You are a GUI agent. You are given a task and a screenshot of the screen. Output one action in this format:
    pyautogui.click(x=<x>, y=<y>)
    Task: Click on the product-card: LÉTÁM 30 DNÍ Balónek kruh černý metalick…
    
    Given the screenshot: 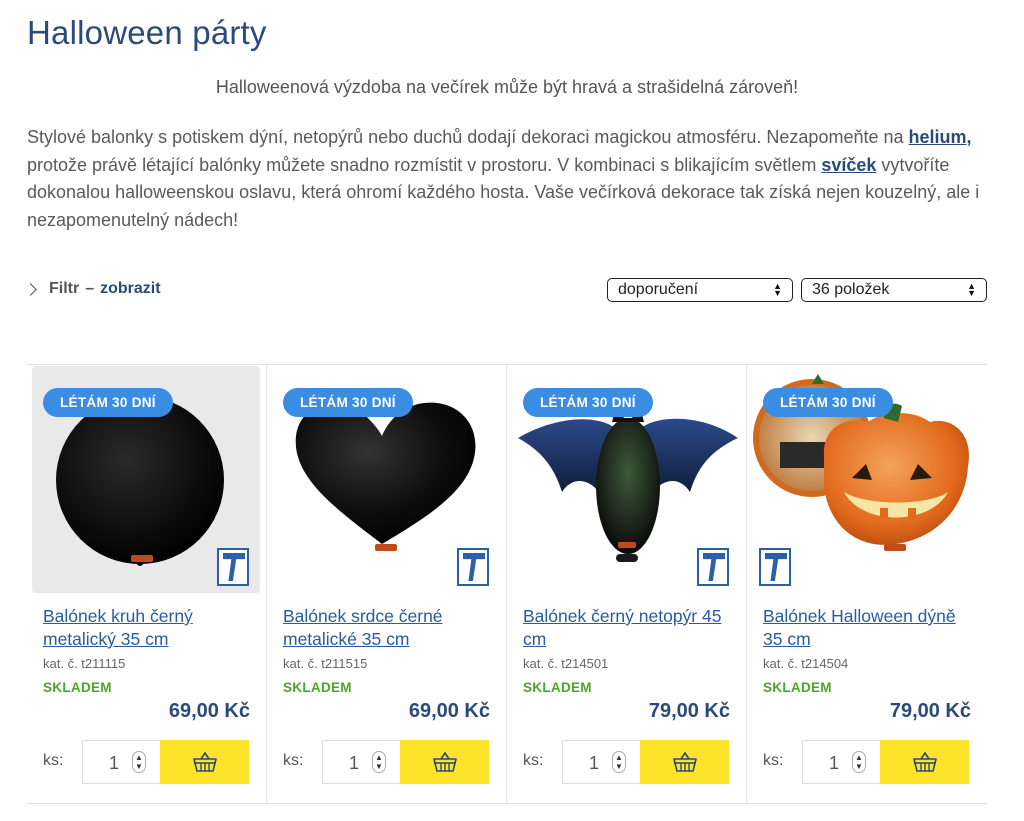 What is the action you would take?
    pyautogui.click(x=147, y=584)
    